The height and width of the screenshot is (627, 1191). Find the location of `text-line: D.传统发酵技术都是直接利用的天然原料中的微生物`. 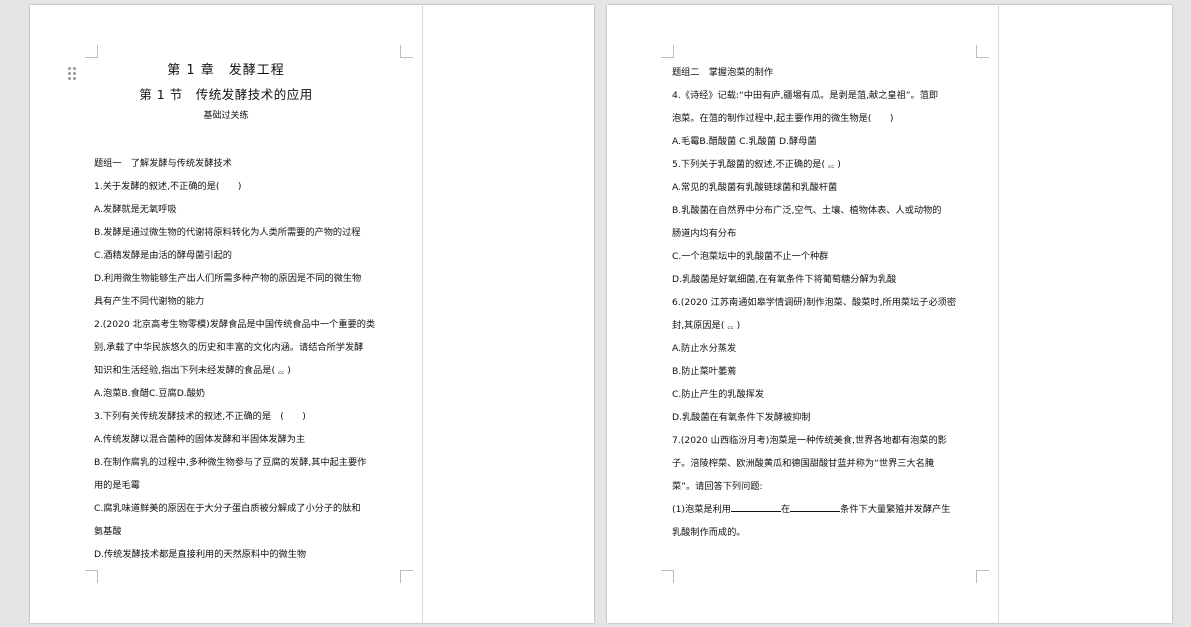

text-line: D.传统发酵技术都是直接利用的天然原料中的微生物 is located at coordinates (200, 554).